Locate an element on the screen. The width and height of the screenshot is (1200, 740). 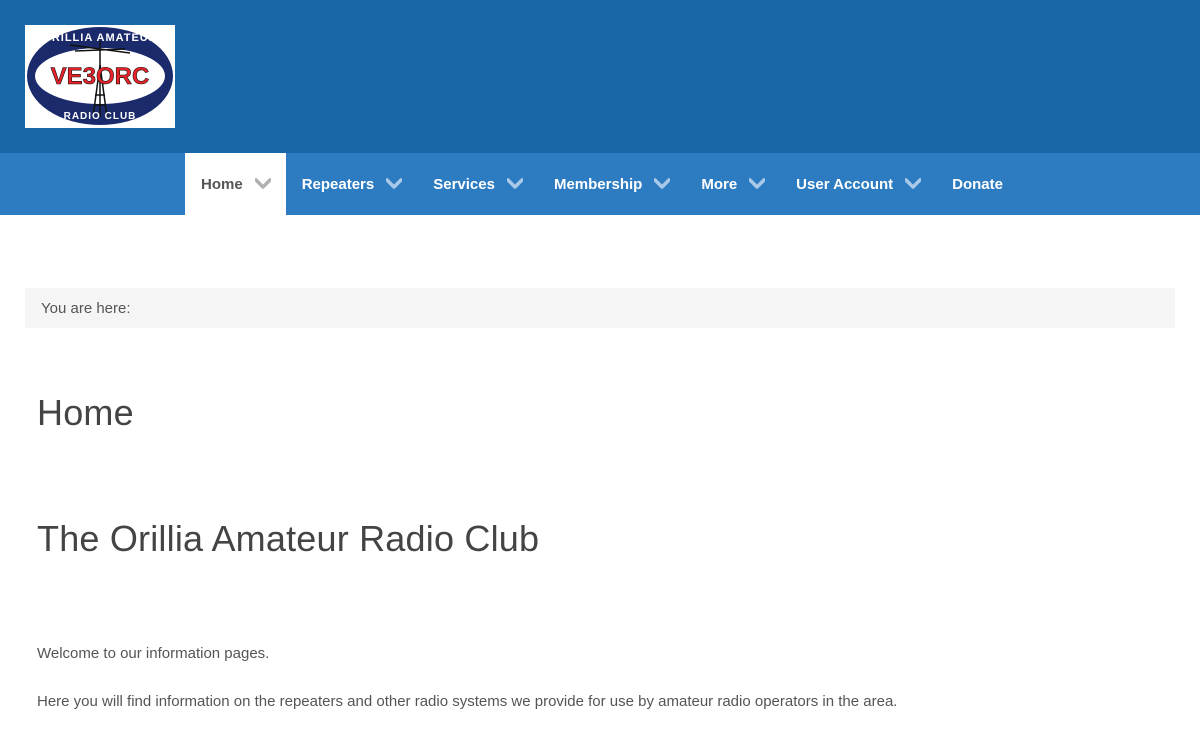
nav-item-user-account: User Account is located at coordinates (858, 184).